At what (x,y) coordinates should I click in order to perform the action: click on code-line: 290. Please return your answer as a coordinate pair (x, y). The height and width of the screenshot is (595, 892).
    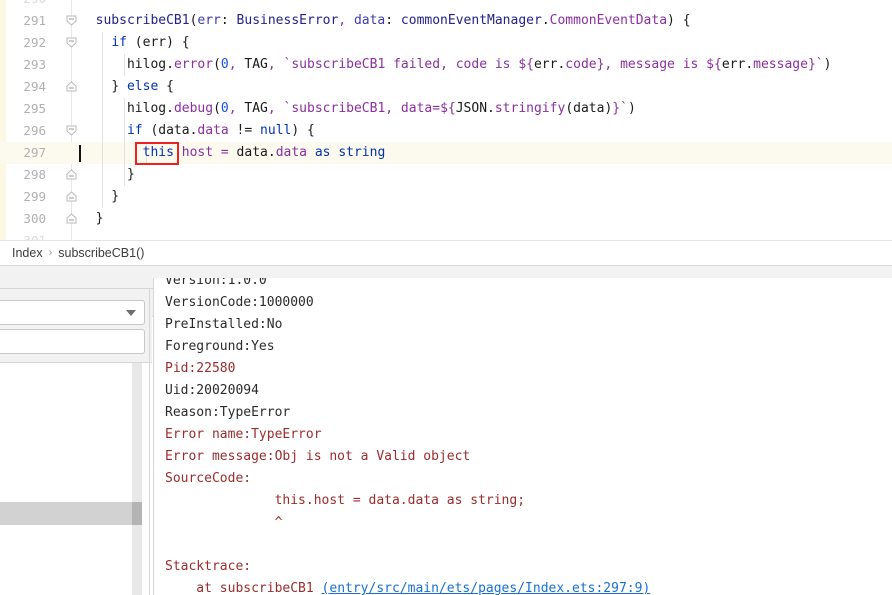
    Looking at the image, I should click on (446, 5).